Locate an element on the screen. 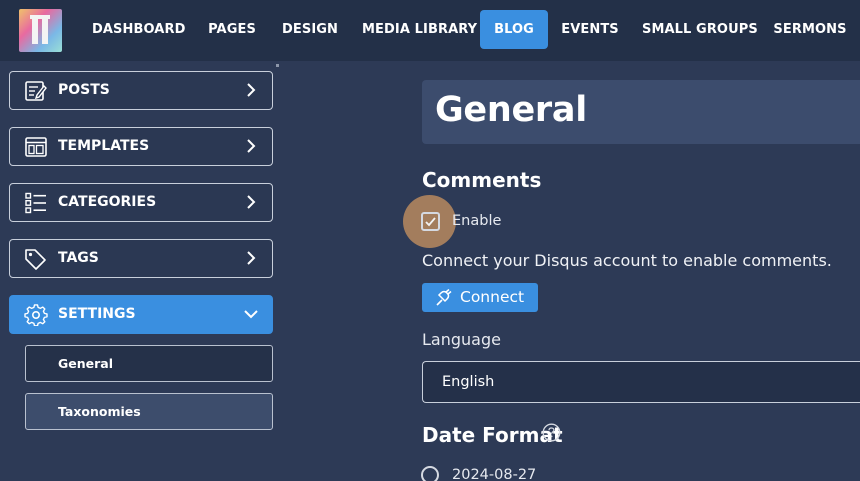 The height and width of the screenshot is (481, 860). page-title-bar: General is located at coordinates (641, 112).